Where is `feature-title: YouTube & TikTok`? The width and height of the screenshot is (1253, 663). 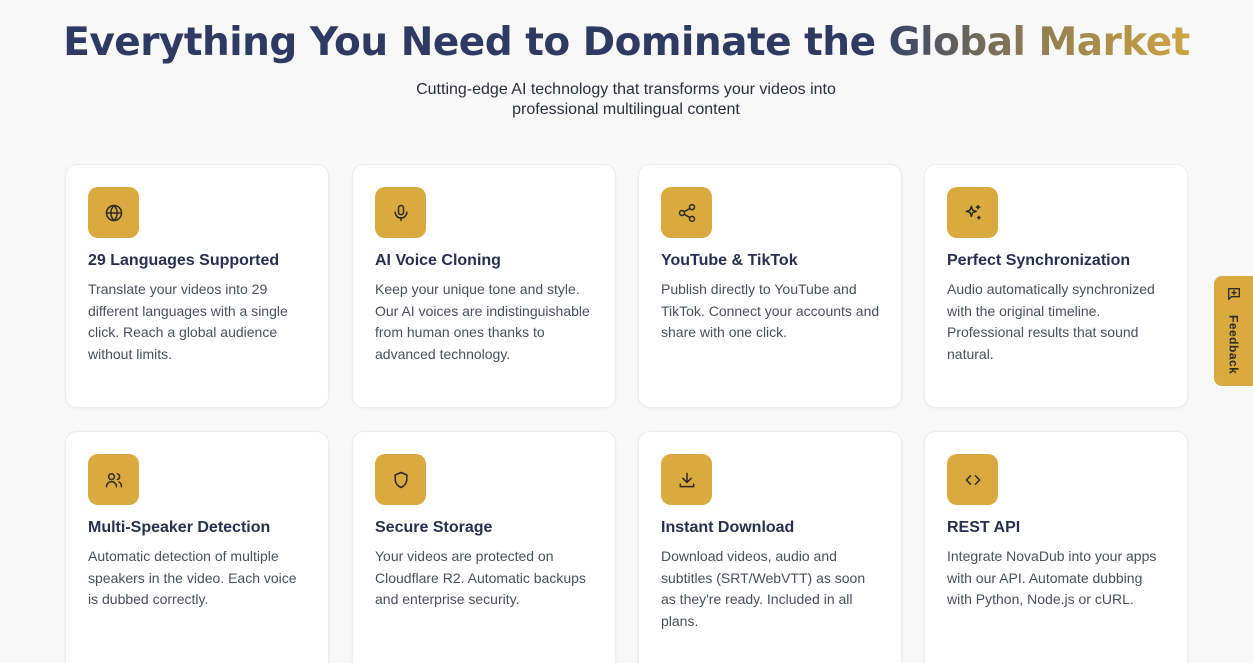
feature-title: YouTube & TikTok is located at coordinates (729, 260).